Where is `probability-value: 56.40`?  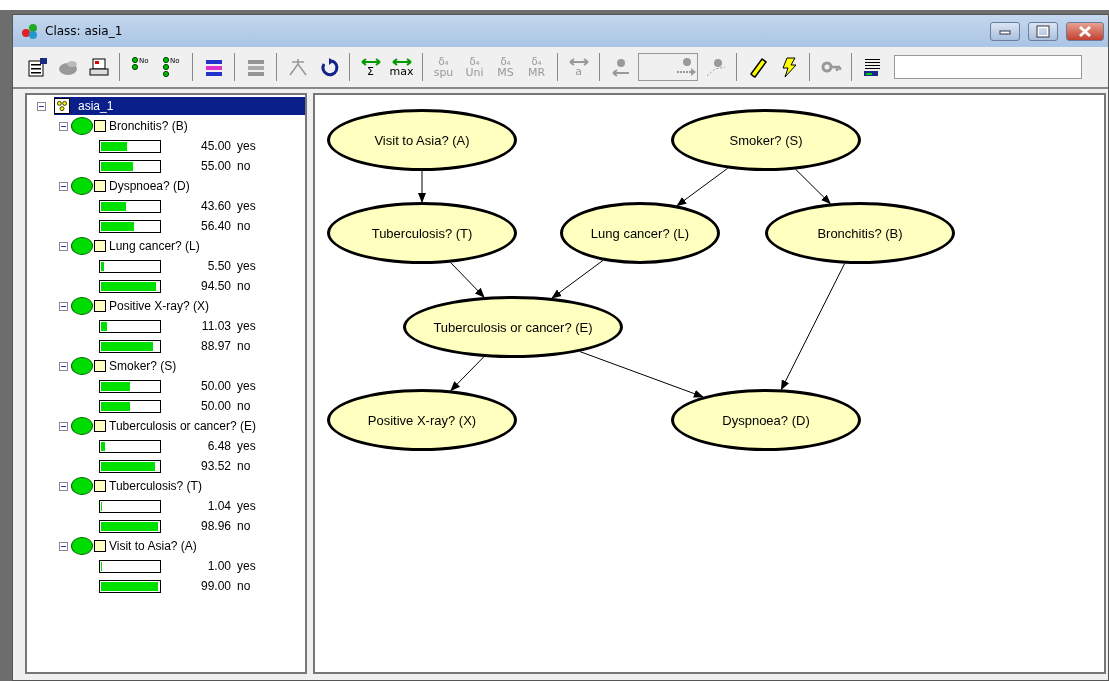 probability-value: 56.40 is located at coordinates (215, 226).